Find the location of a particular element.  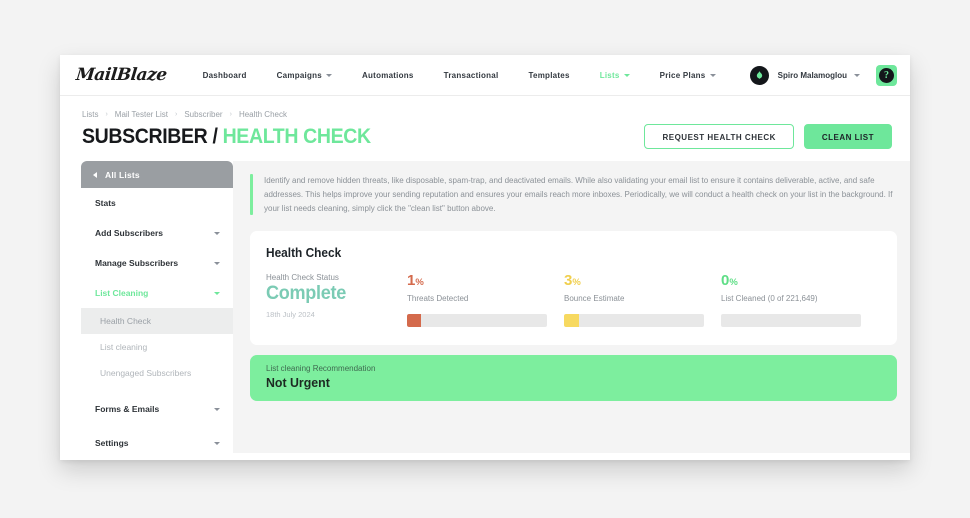

sidebar-item-manage-subscribers: Manage Subscribers is located at coordinates (157, 263).